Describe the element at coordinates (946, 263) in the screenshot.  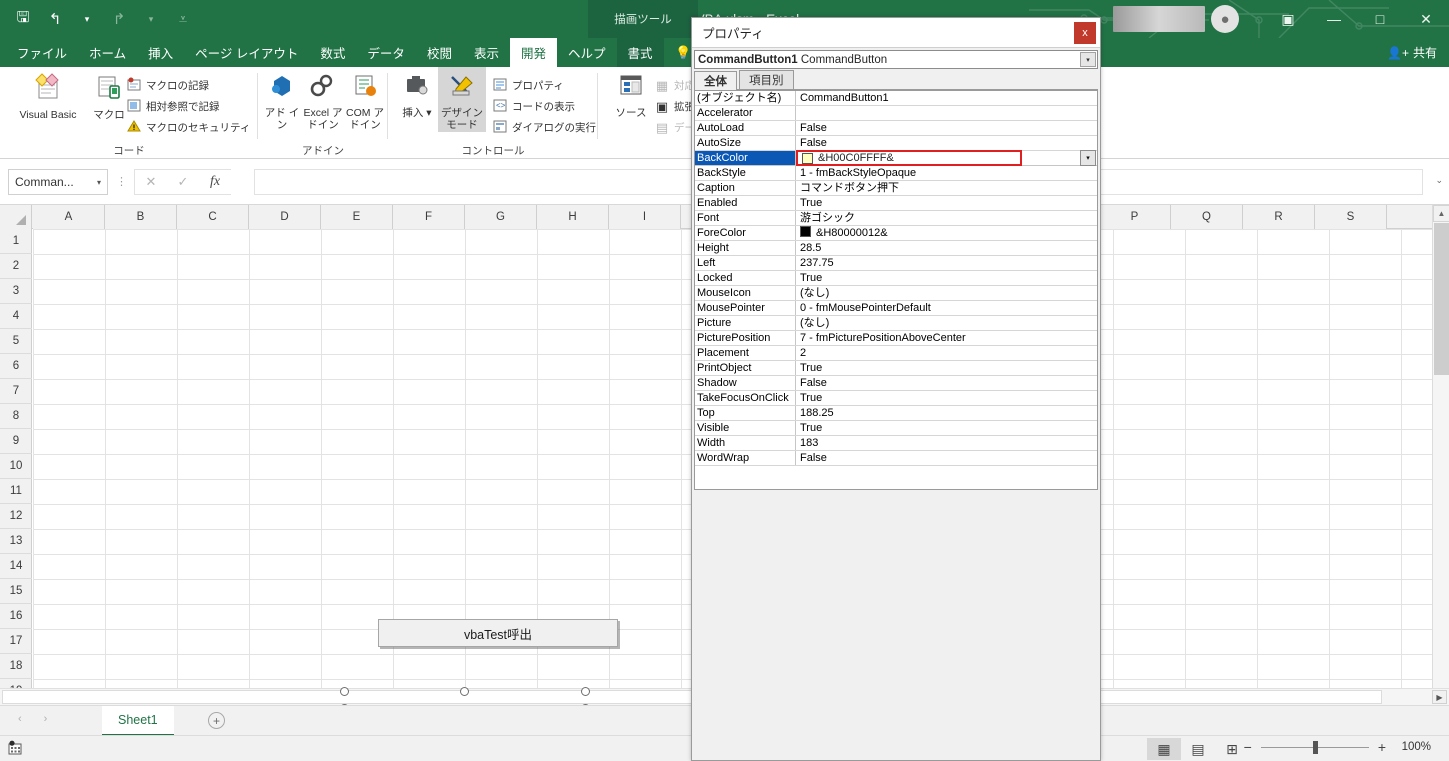
I see `property-value: 237.75` at that location.